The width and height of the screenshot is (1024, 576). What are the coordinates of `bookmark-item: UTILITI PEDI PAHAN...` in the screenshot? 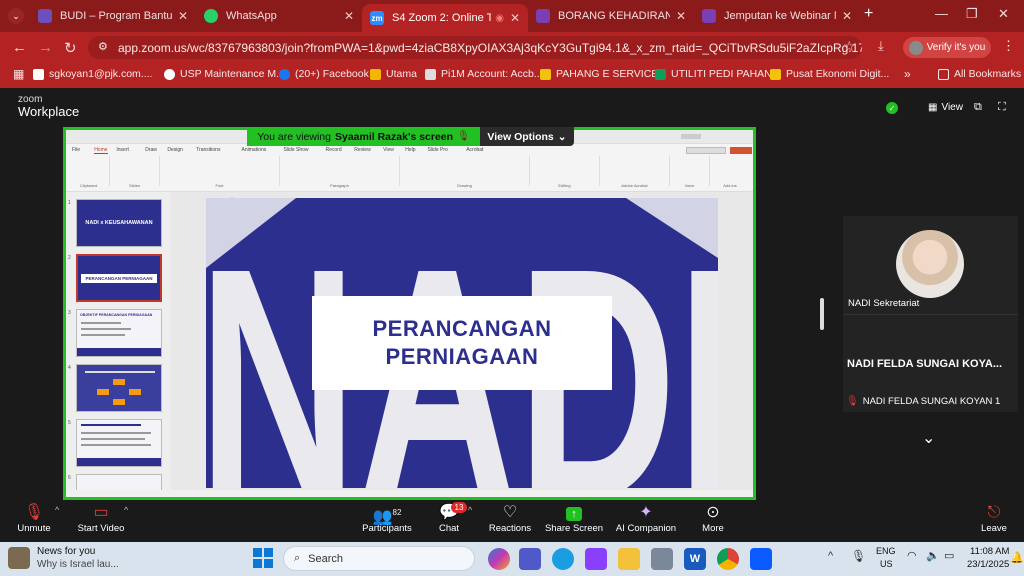 It's located at (718, 74).